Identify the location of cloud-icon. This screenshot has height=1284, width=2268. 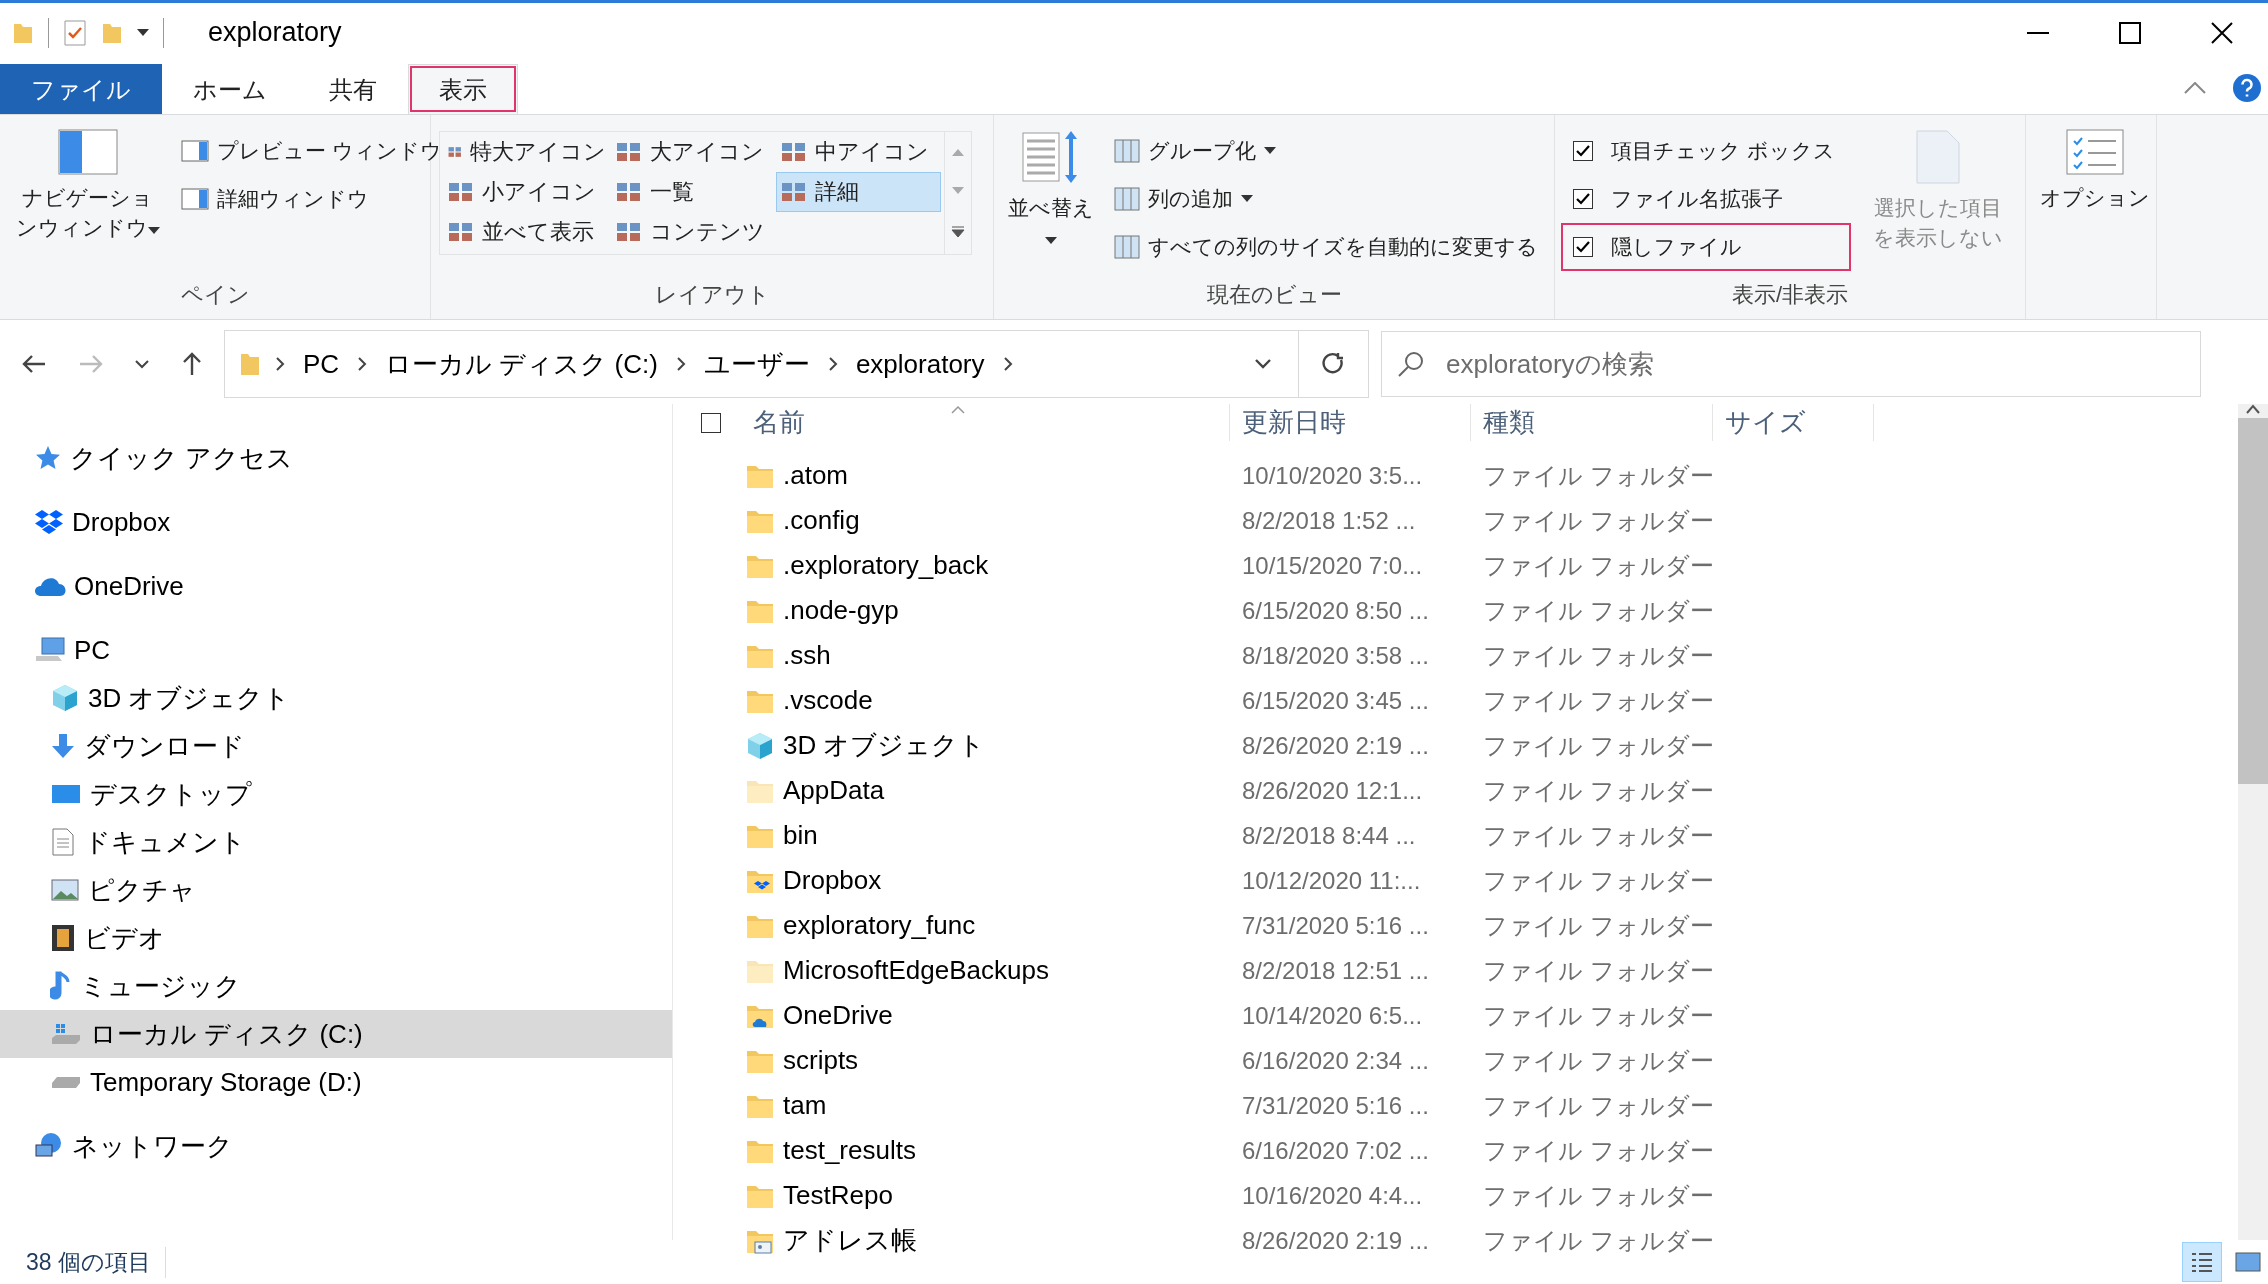
(50, 586).